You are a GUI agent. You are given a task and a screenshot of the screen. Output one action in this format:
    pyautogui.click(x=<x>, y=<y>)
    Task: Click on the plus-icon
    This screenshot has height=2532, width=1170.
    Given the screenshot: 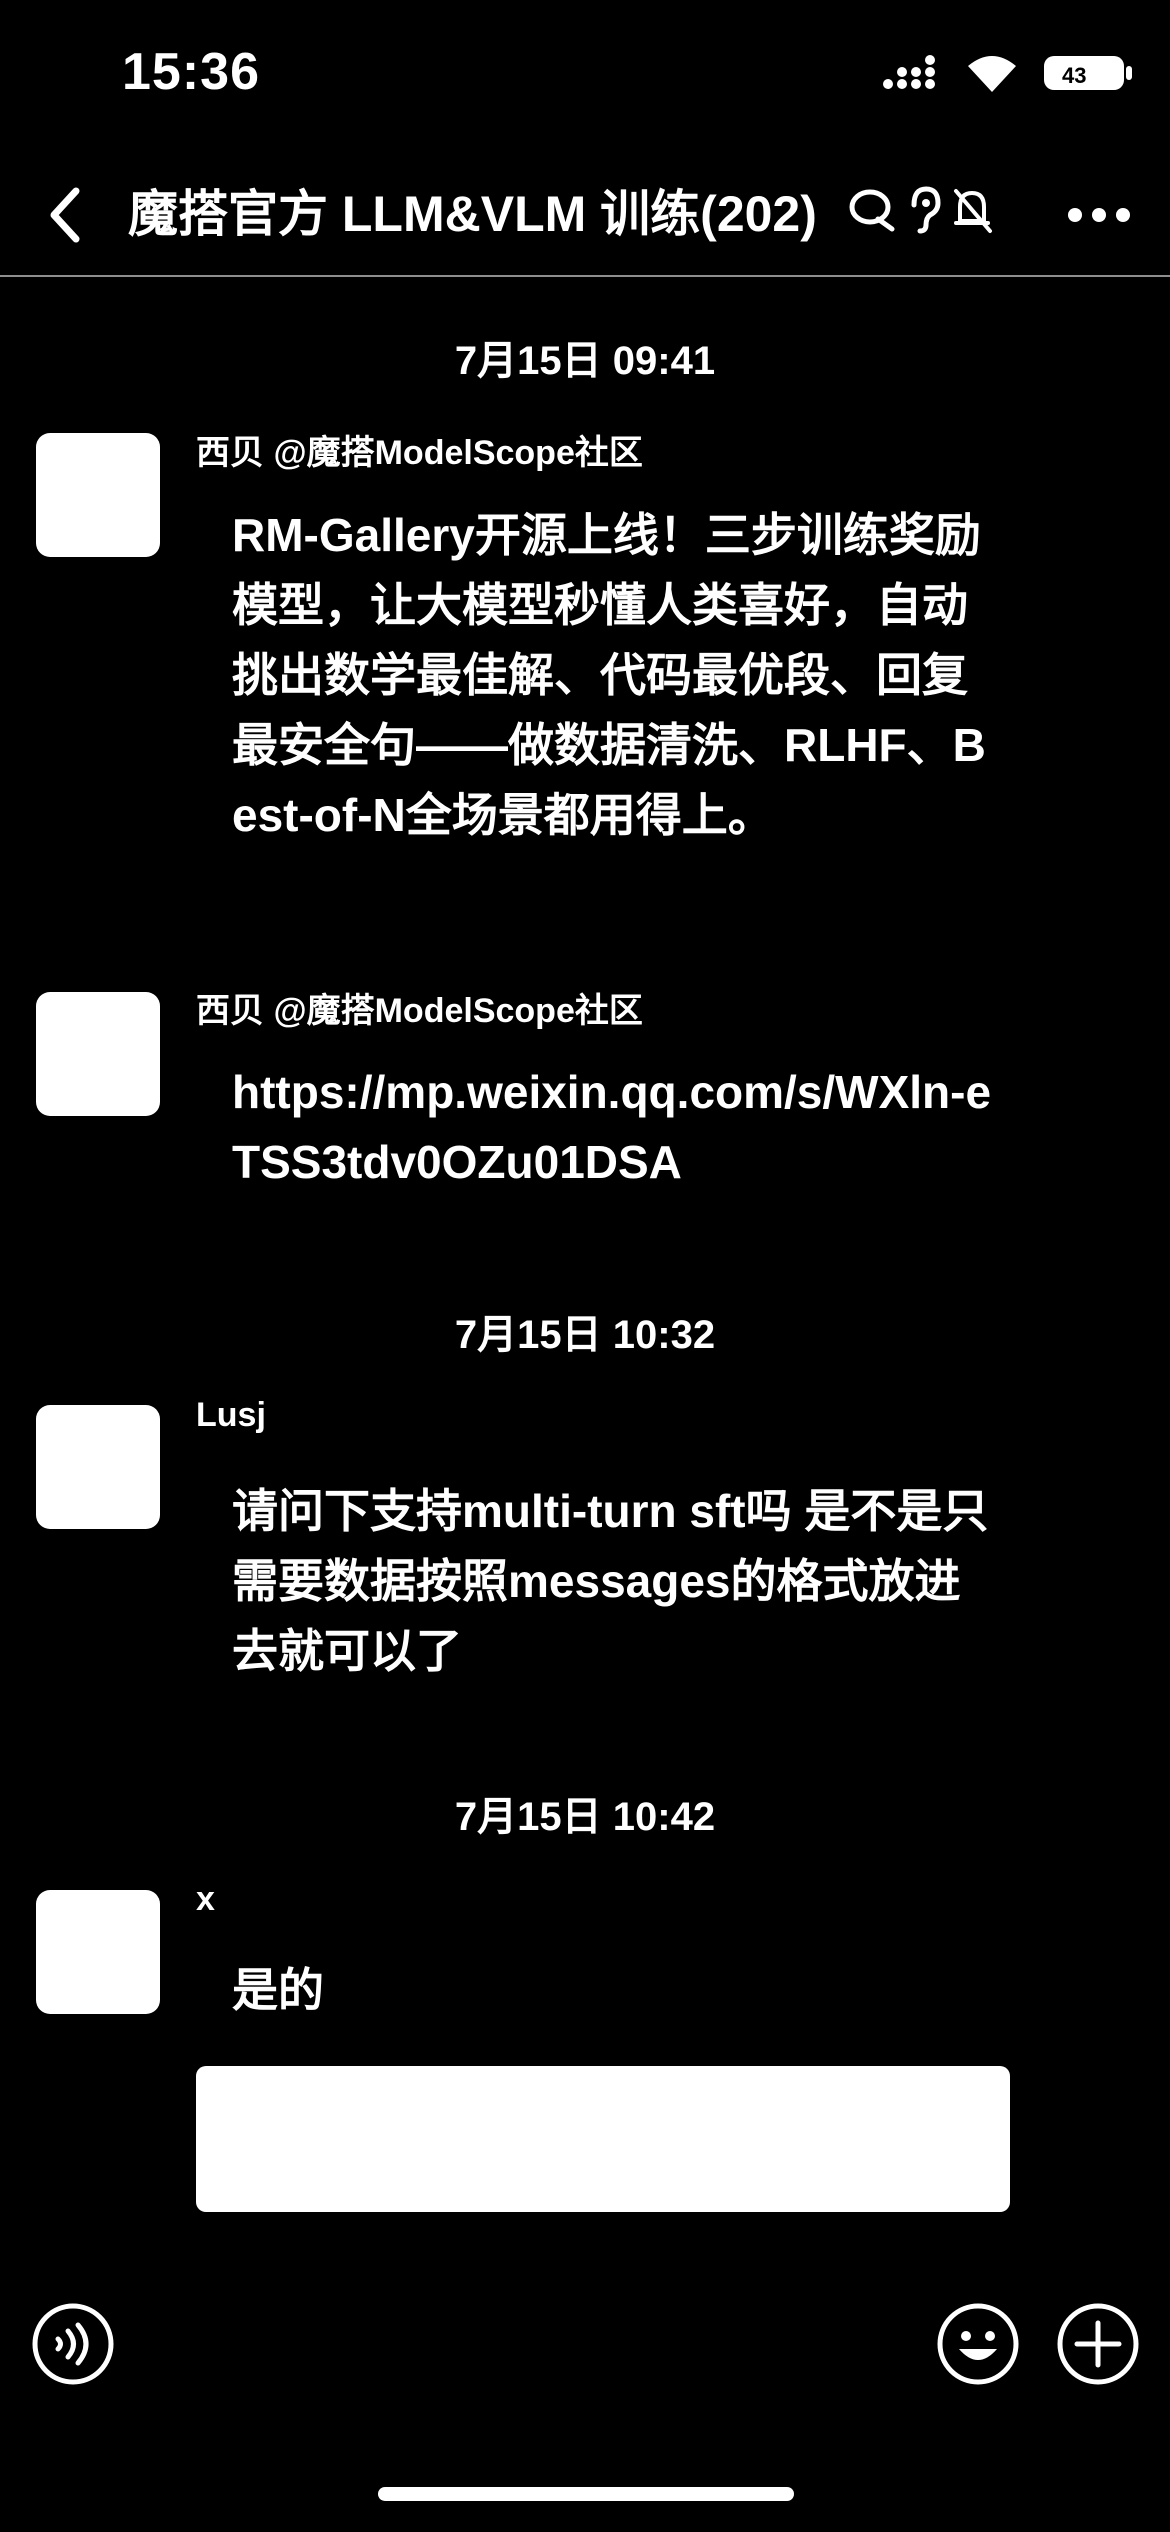 What is the action you would take?
    pyautogui.click(x=1098, y=2344)
    